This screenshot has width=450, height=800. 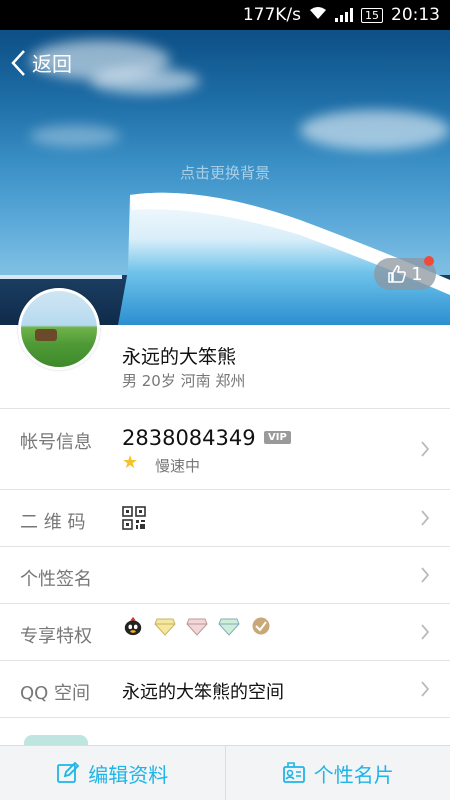 What do you see at coordinates (353, 774) in the screenshot?
I see `profile-card-label: 个性名片` at bounding box center [353, 774].